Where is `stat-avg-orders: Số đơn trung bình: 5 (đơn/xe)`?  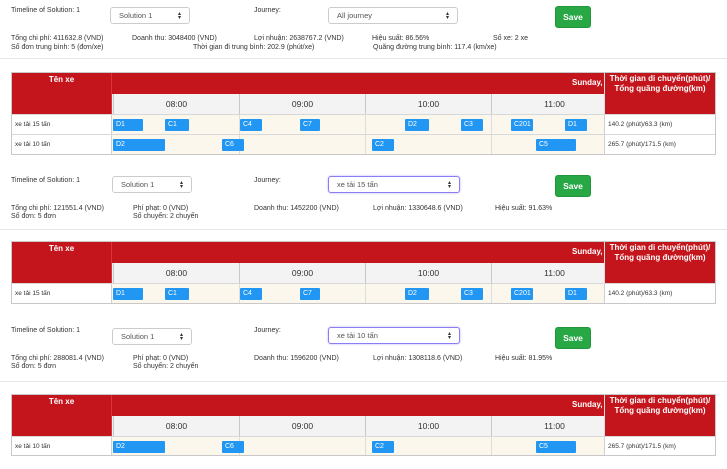
stat-avg-orders: Số đơn trung bình: 5 (đơn/xe) is located at coordinates (57, 47).